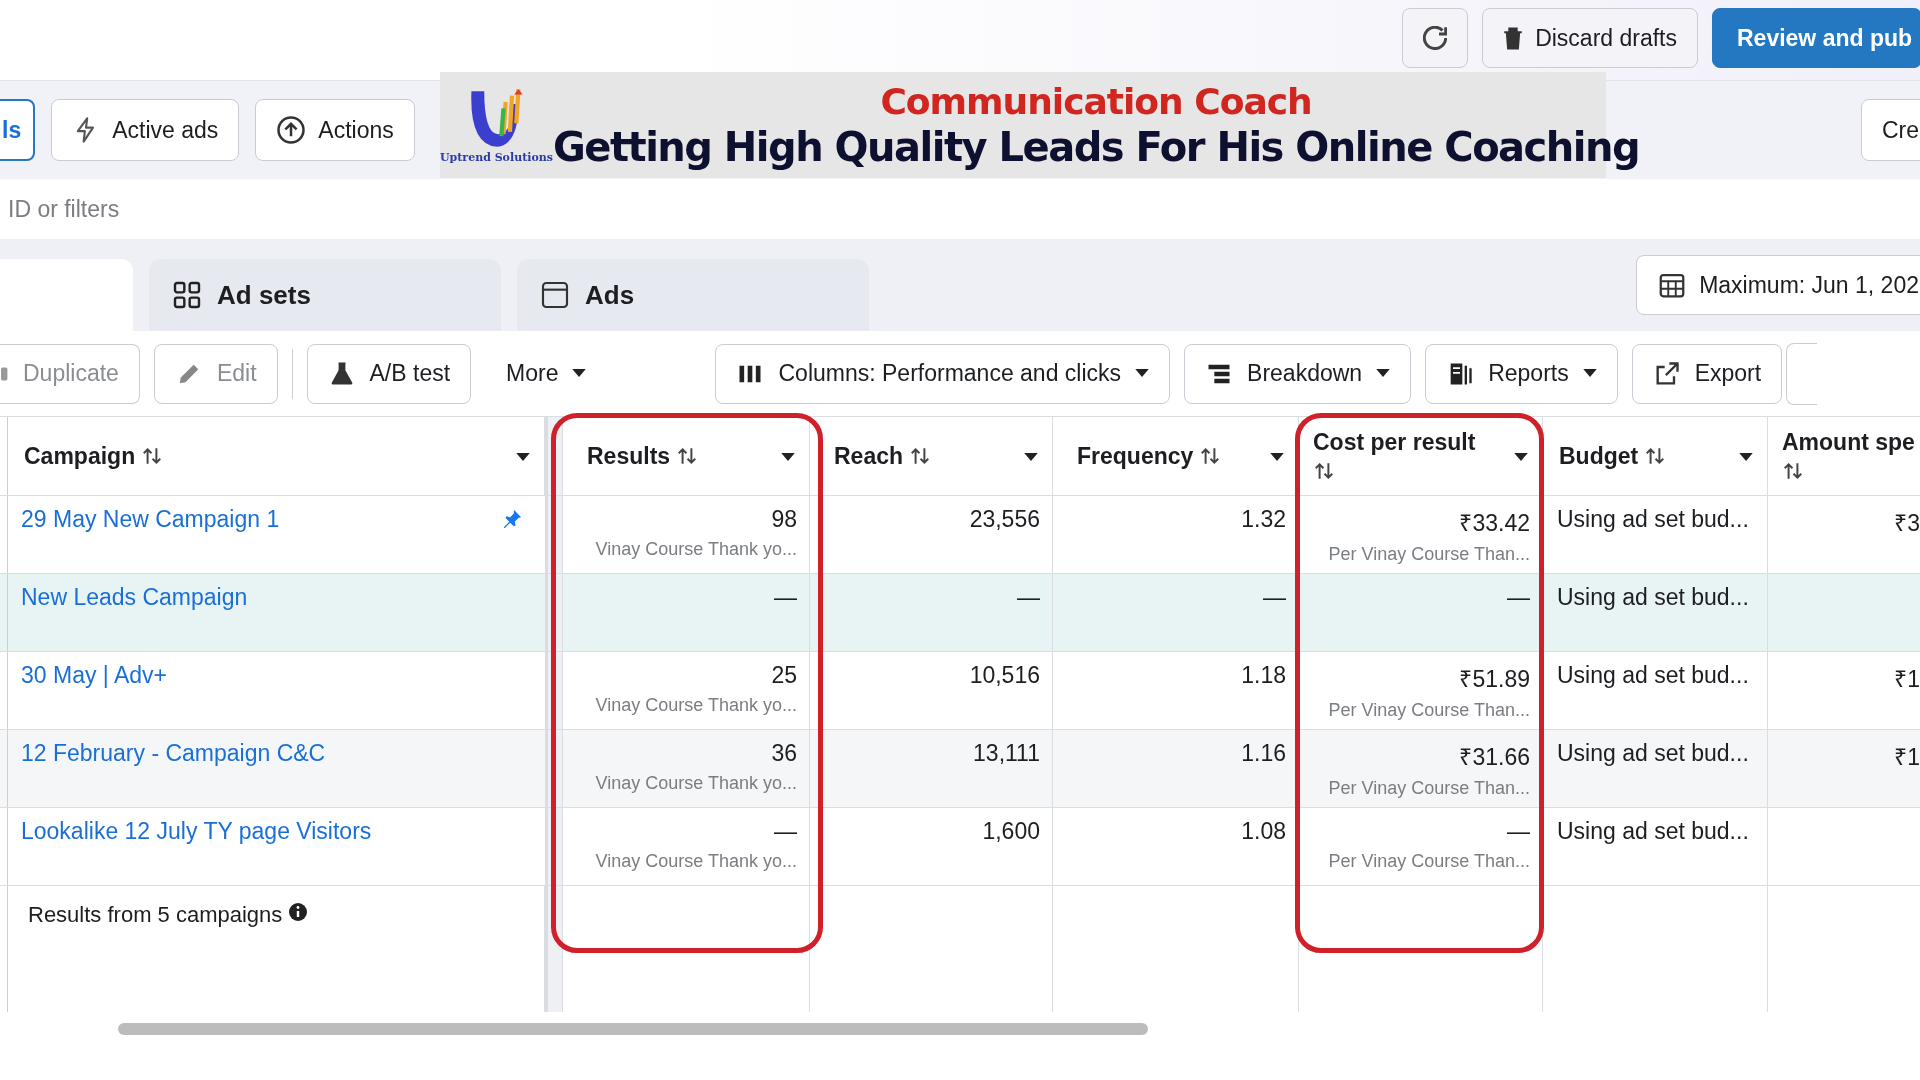 The height and width of the screenshot is (1080, 1920). I want to click on campaign-link: 29 May New Campaign 1, so click(150, 539).